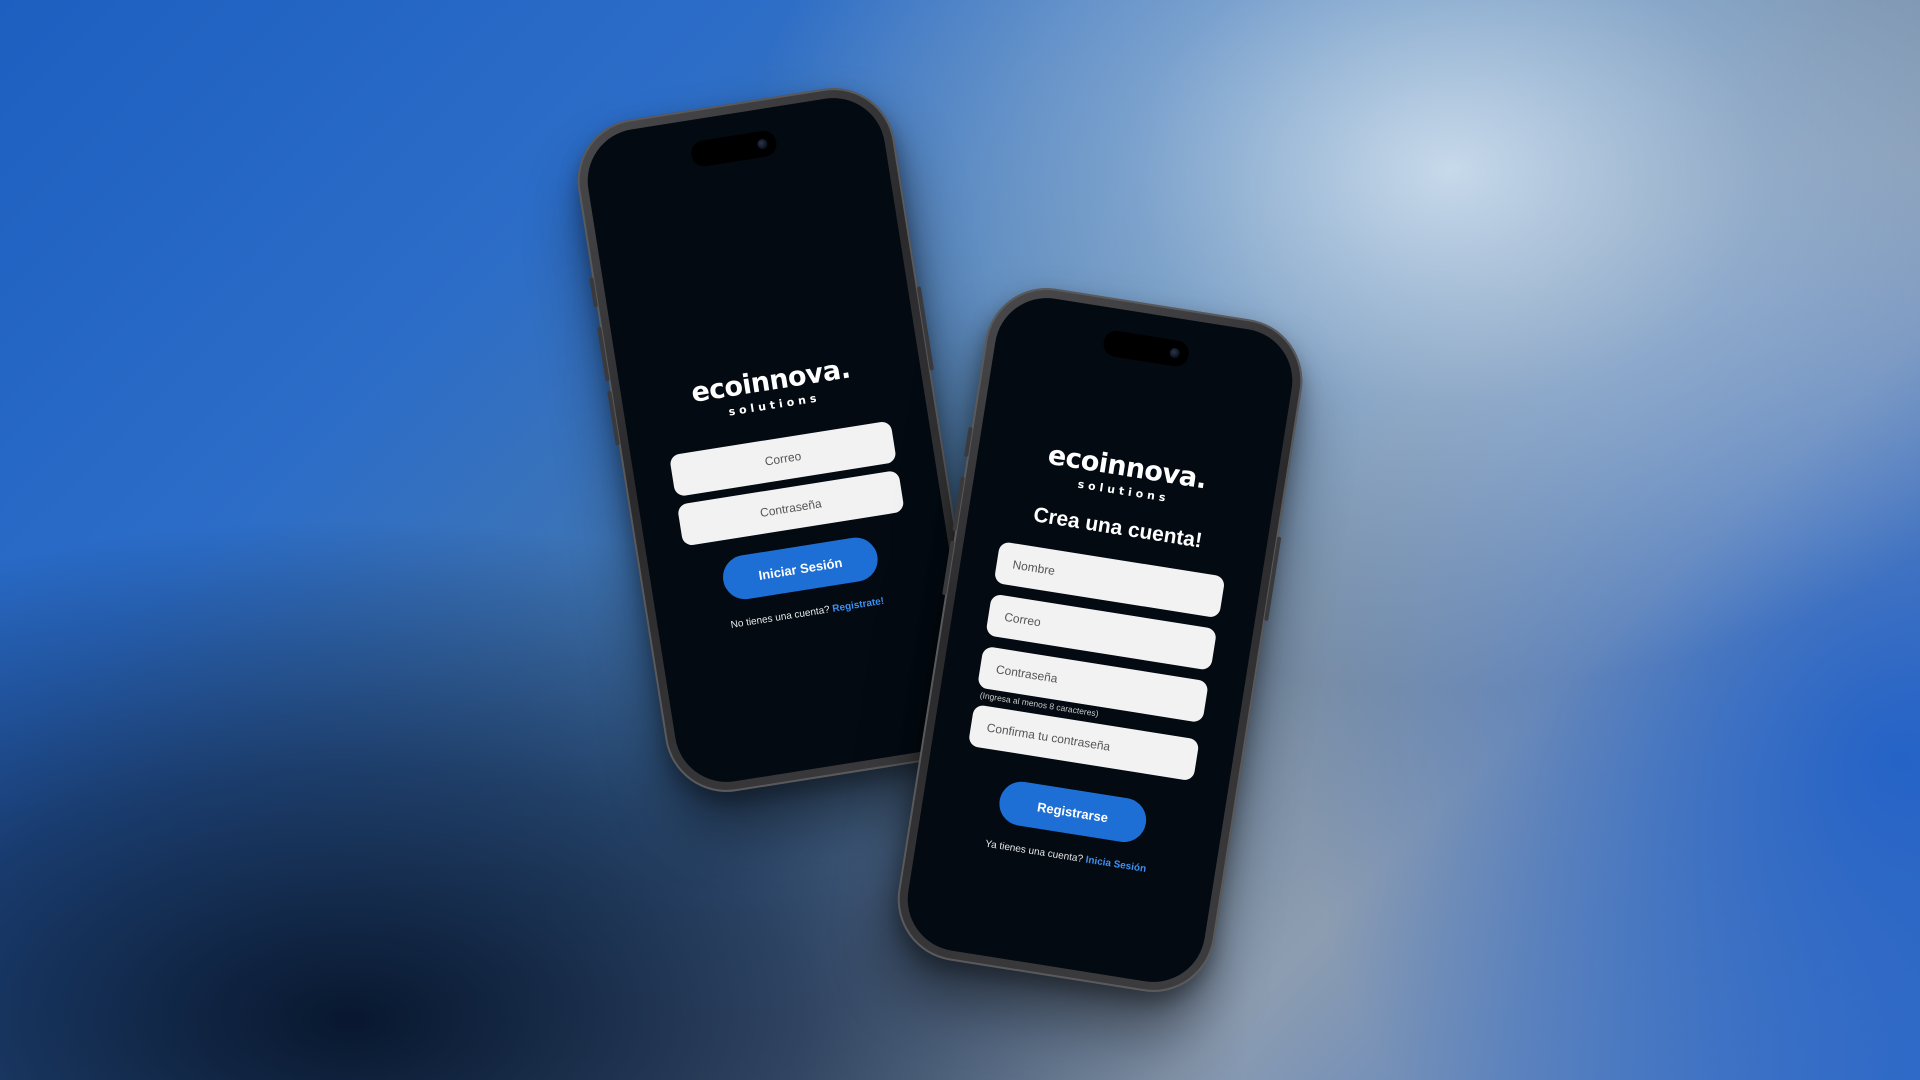 The image size is (1920, 1080). Describe the element at coordinates (780, 617) in the screenshot. I see `register-prompt-text: No tienes una cuenta?` at that location.